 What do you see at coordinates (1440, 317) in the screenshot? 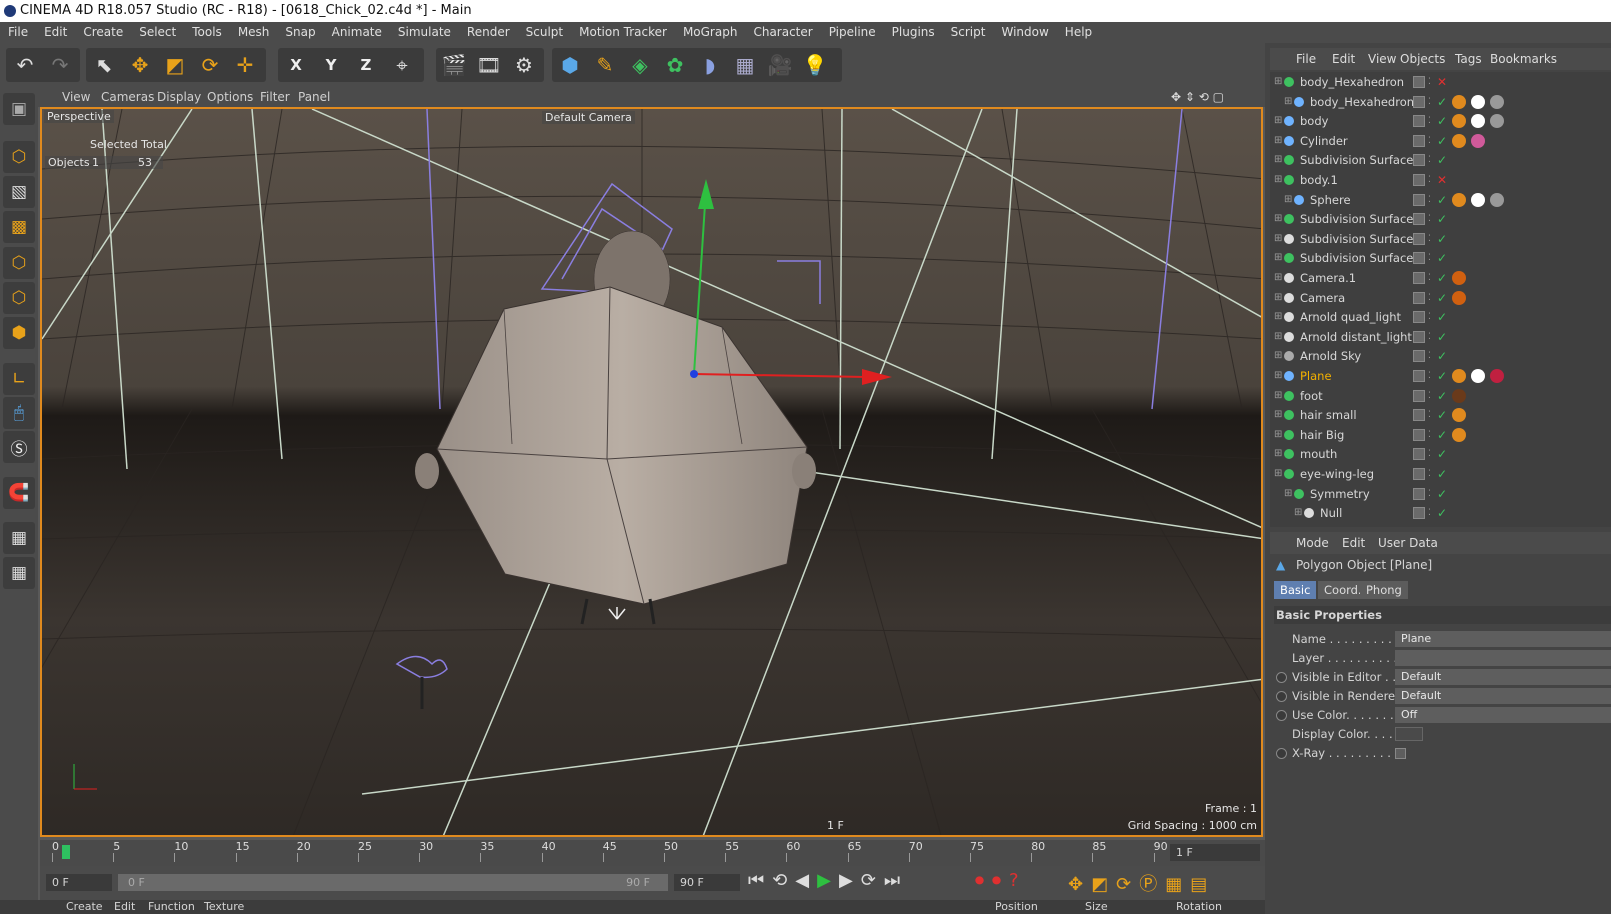
I see `object-row: ⊞ Arnold quad_light ⁚ ✓` at bounding box center [1440, 317].